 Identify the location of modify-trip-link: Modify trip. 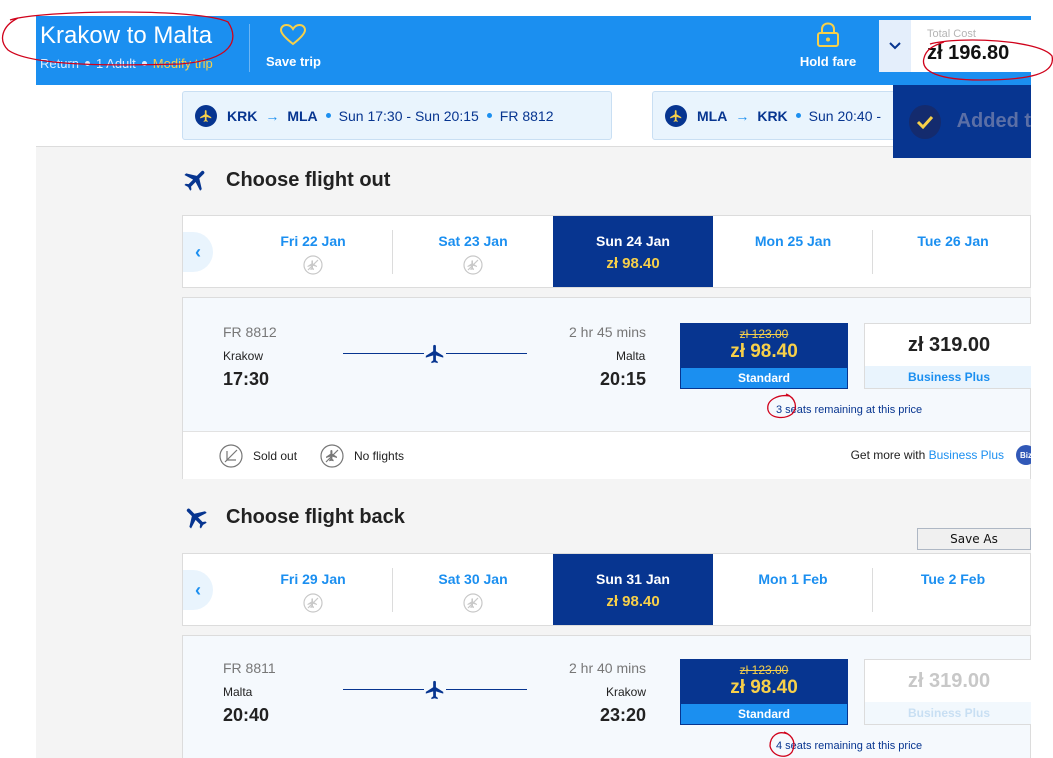
(183, 63).